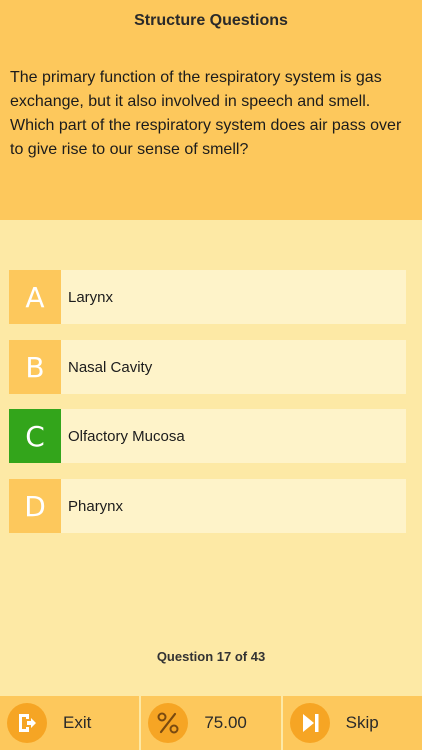 Image resolution: width=422 pixels, height=750 pixels. What do you see at coordinates (168, 723) in the screenshot?
I see `percent-icon` at bounding box center [168, 723].